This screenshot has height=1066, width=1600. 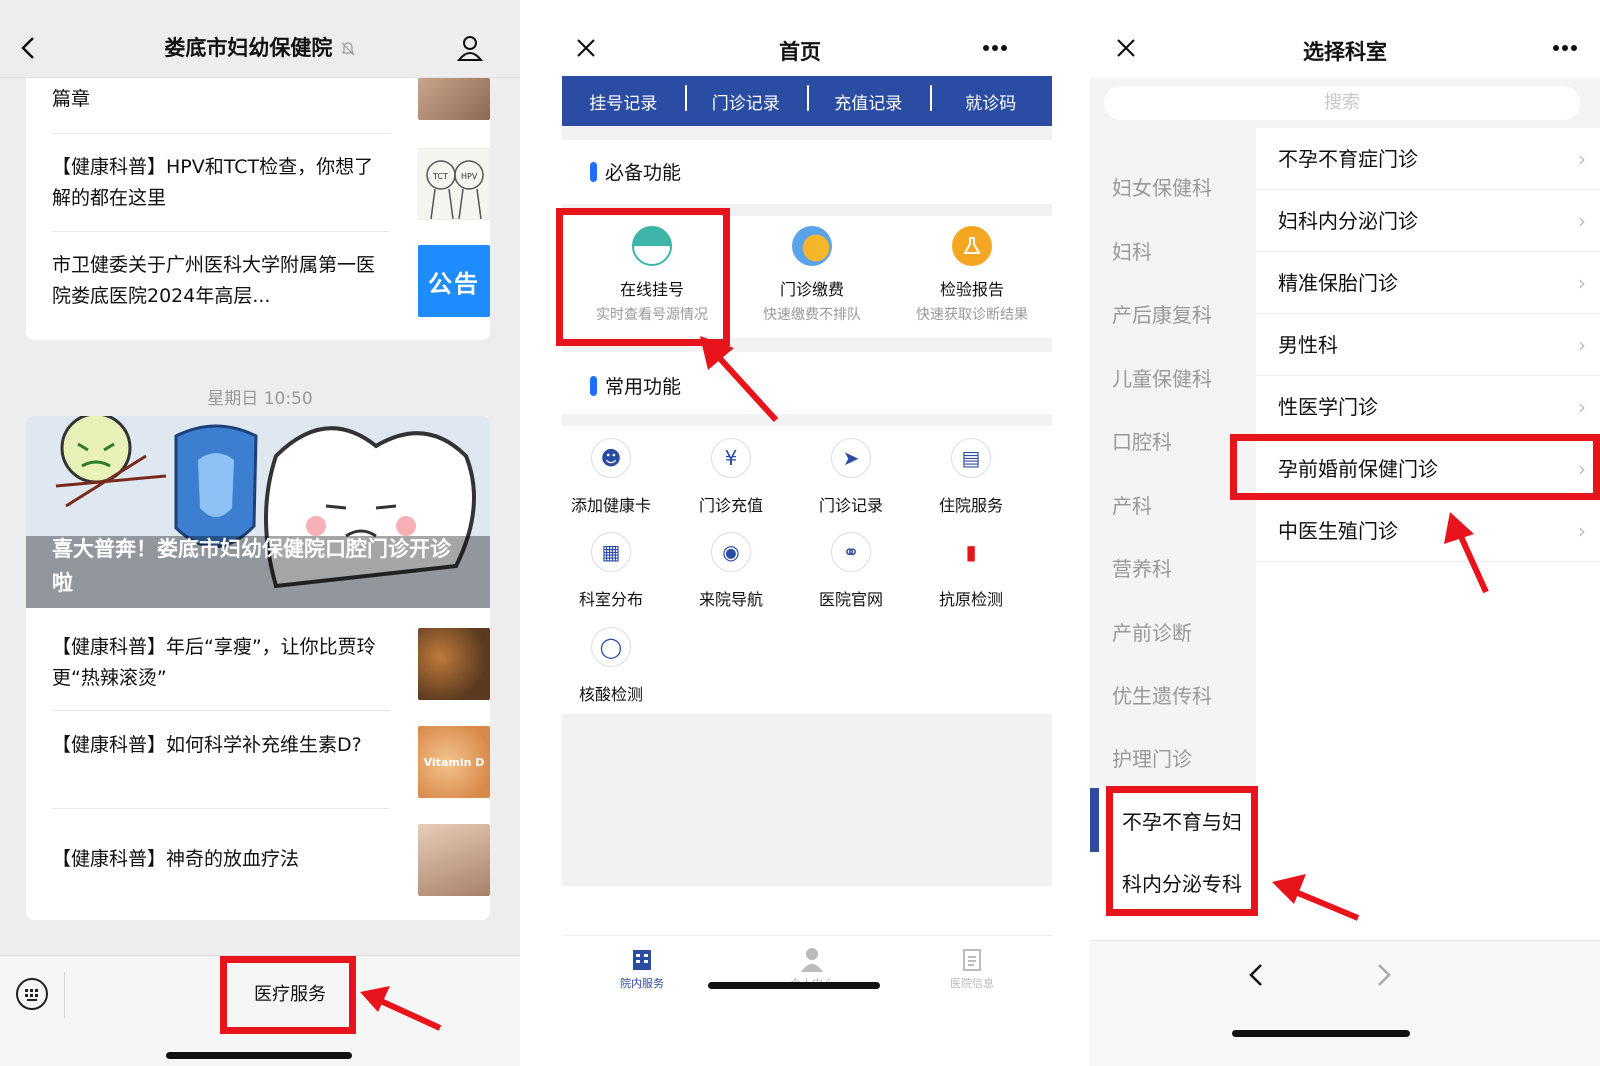 I want to click on sidebar-item-department: 口腔科, so click(x=1142, y=440).